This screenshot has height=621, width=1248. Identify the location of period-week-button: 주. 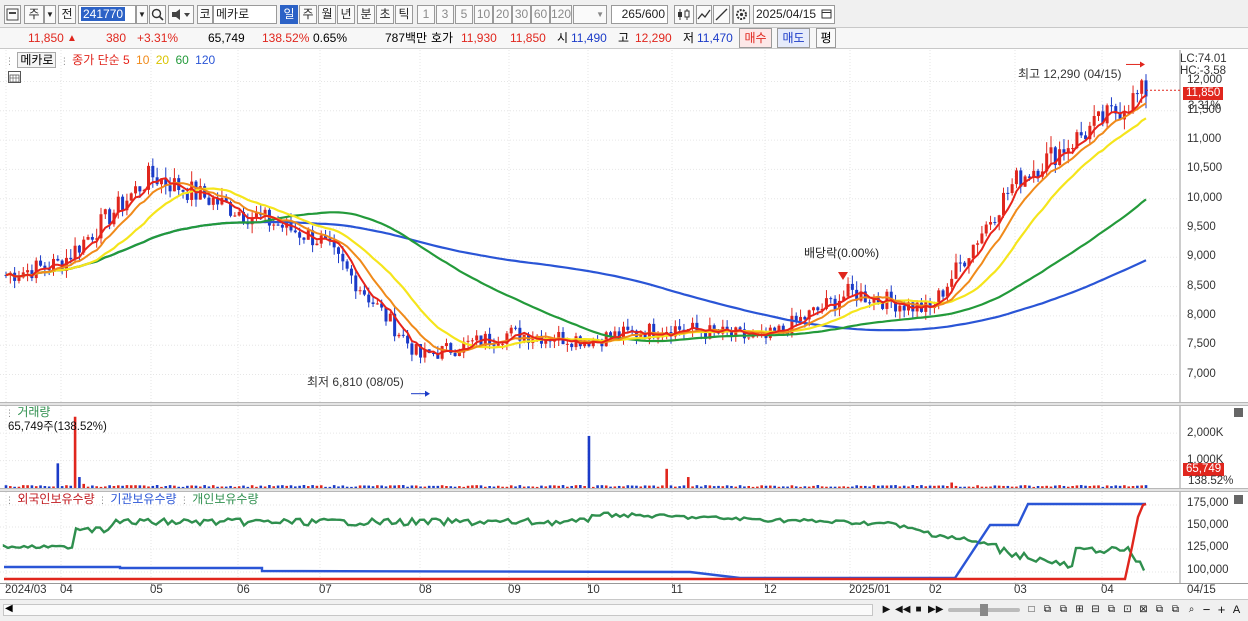
(308, 14).